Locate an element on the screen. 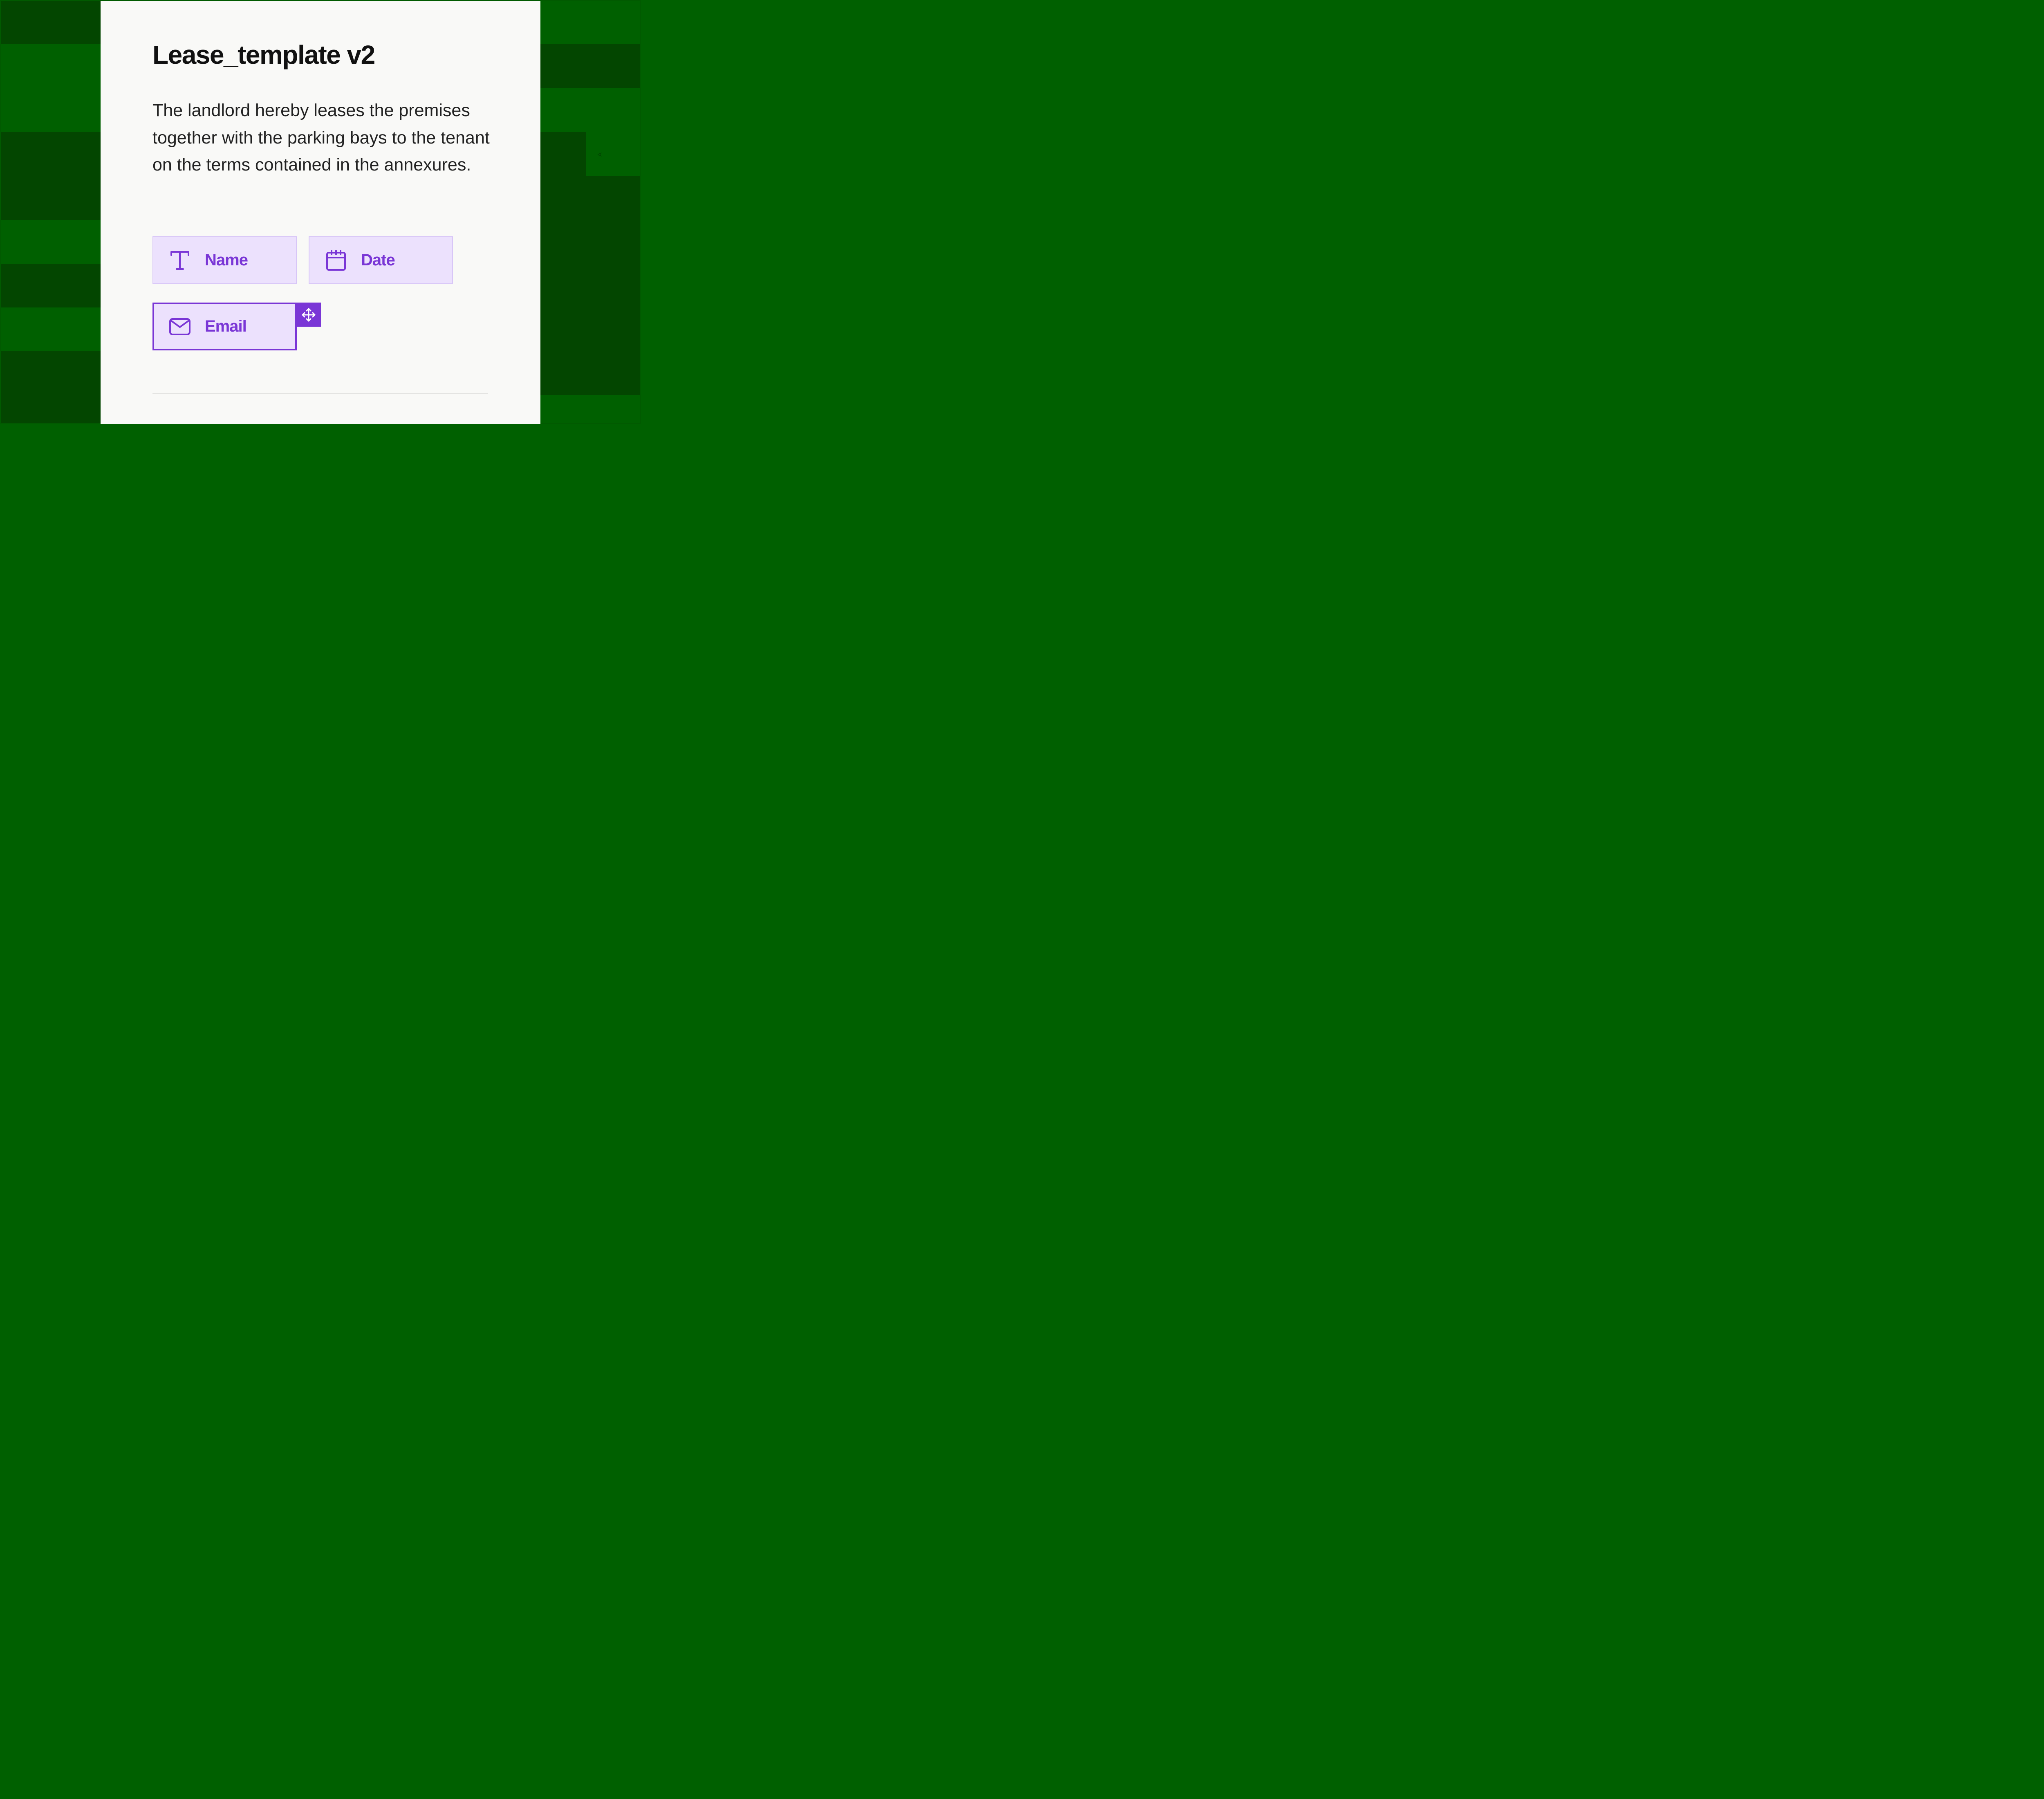  name-field-label: Name is located at coordinates (226, 260).